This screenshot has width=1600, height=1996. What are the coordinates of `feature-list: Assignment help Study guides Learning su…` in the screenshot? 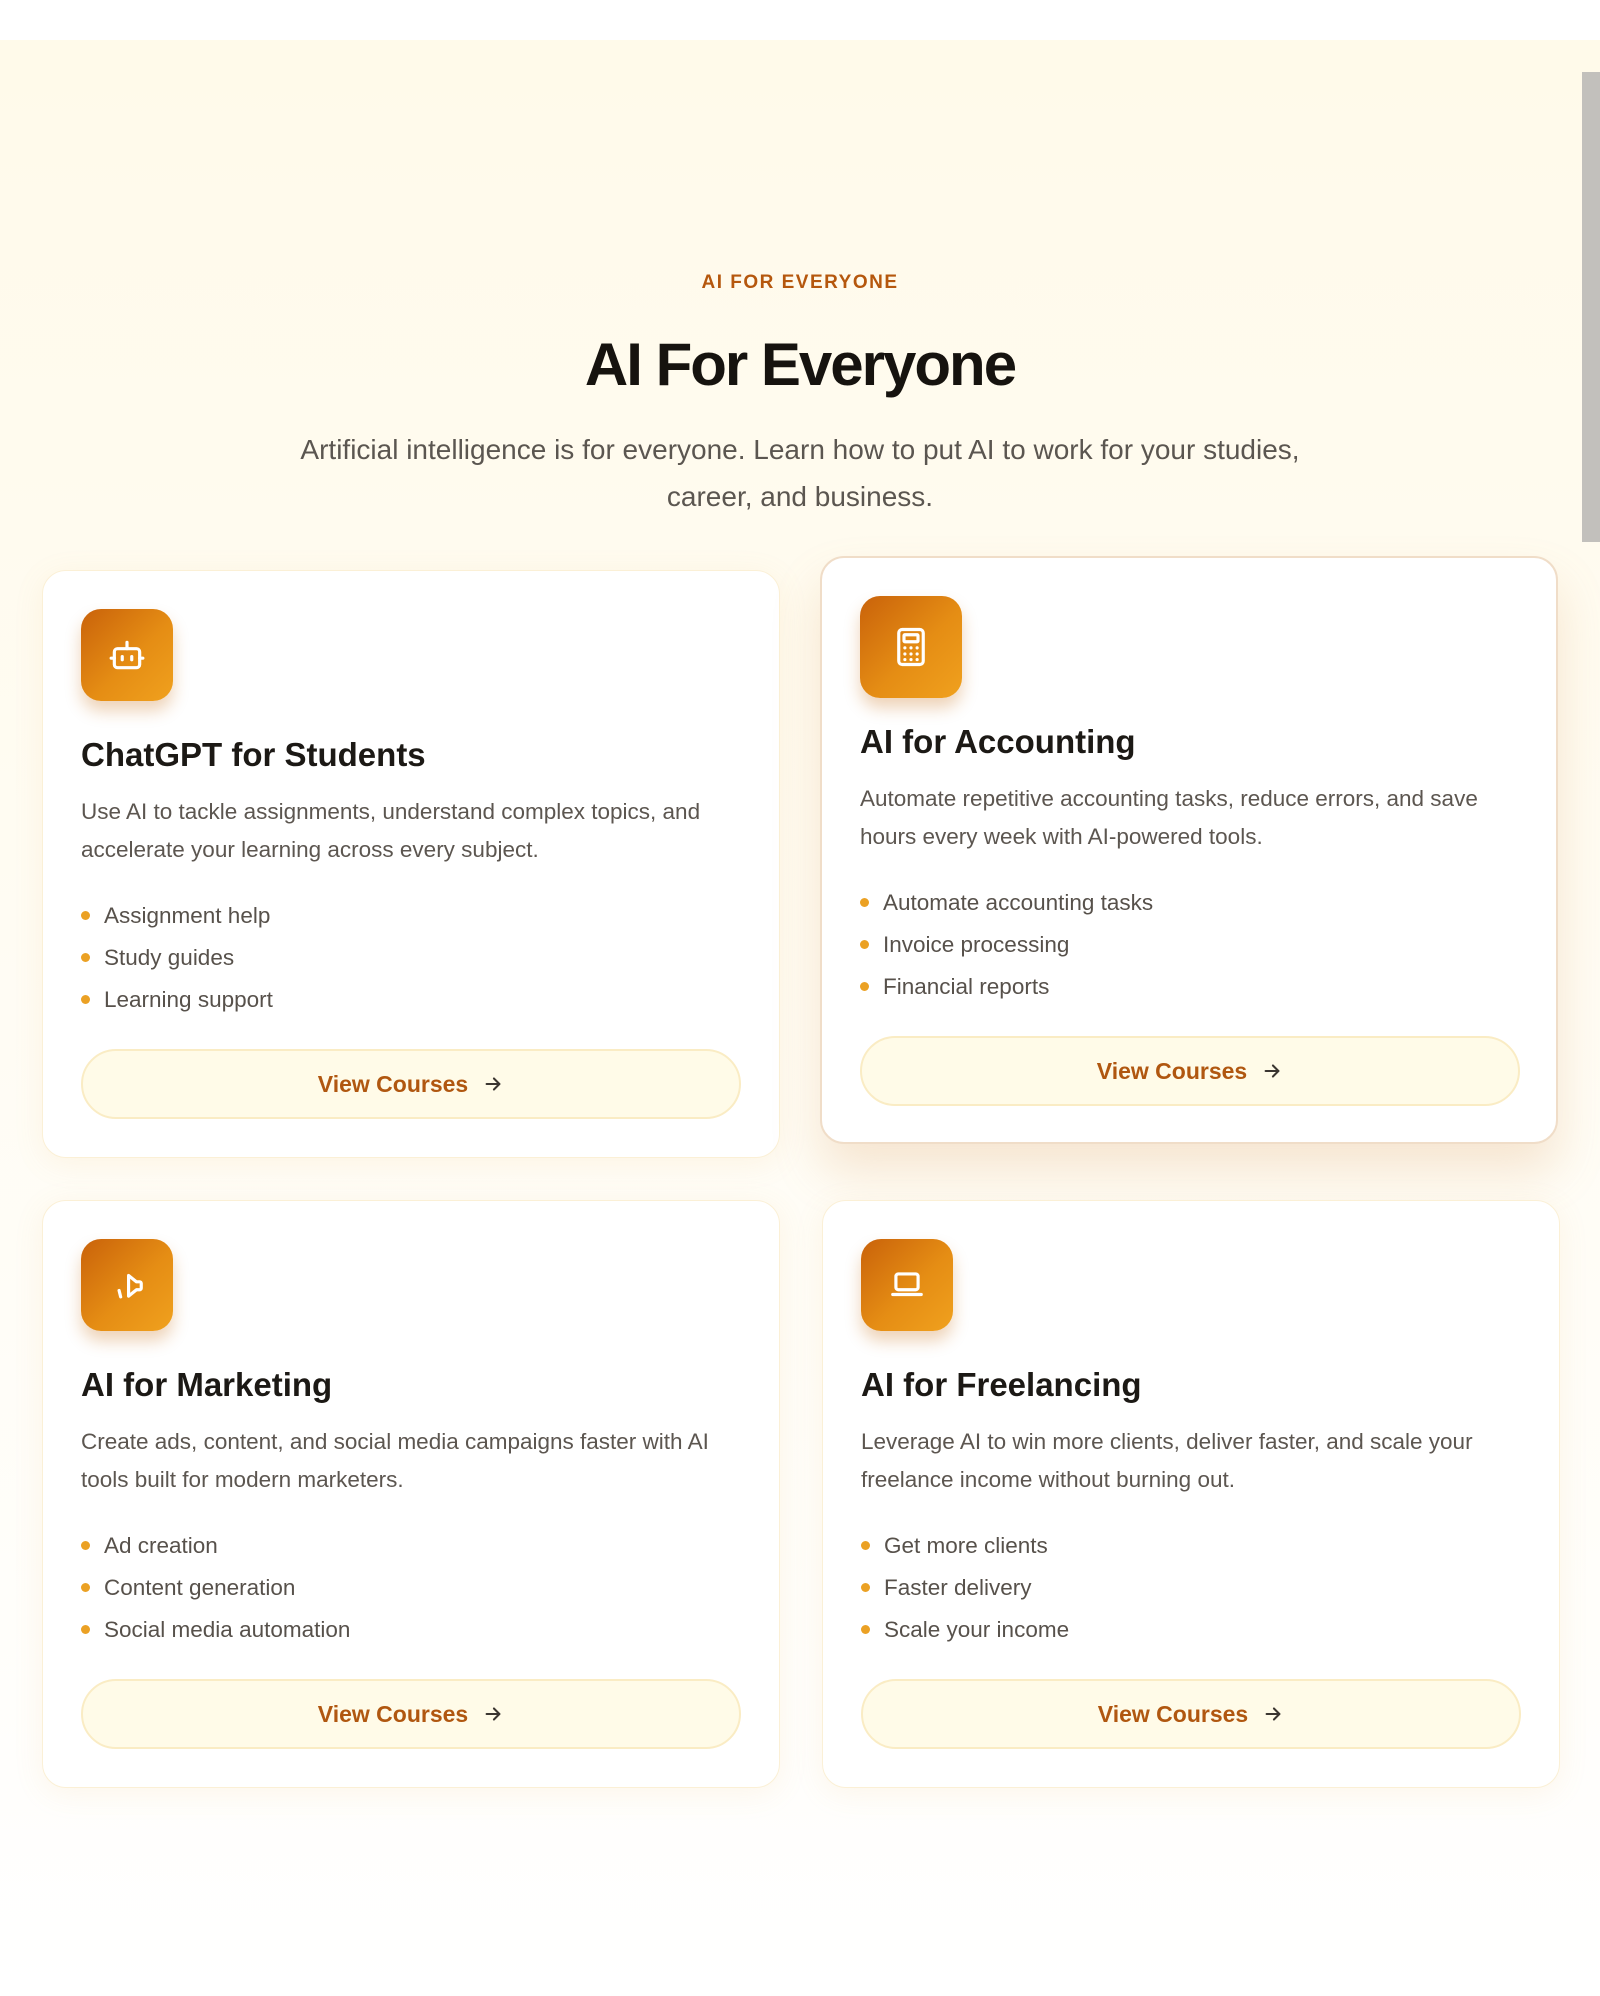 It's located at (177, 958).